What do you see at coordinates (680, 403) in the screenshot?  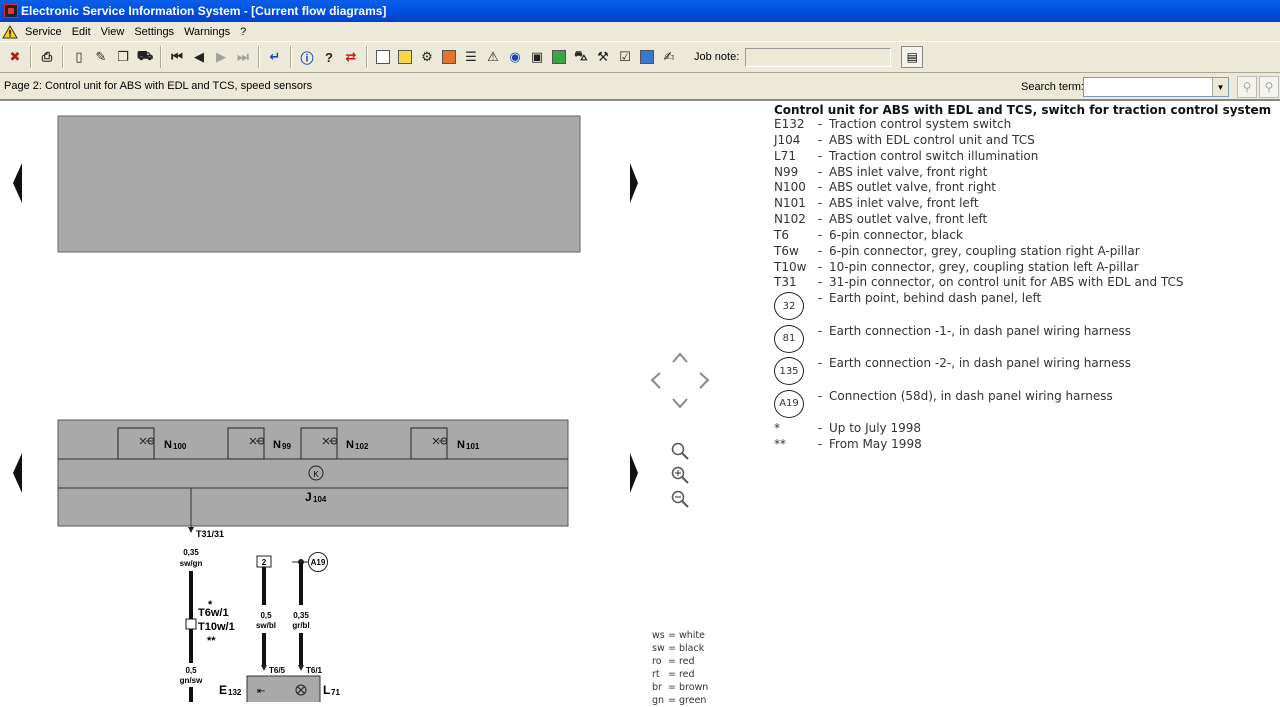 I see `pan-down-icon` at bounding box center [680, 403].